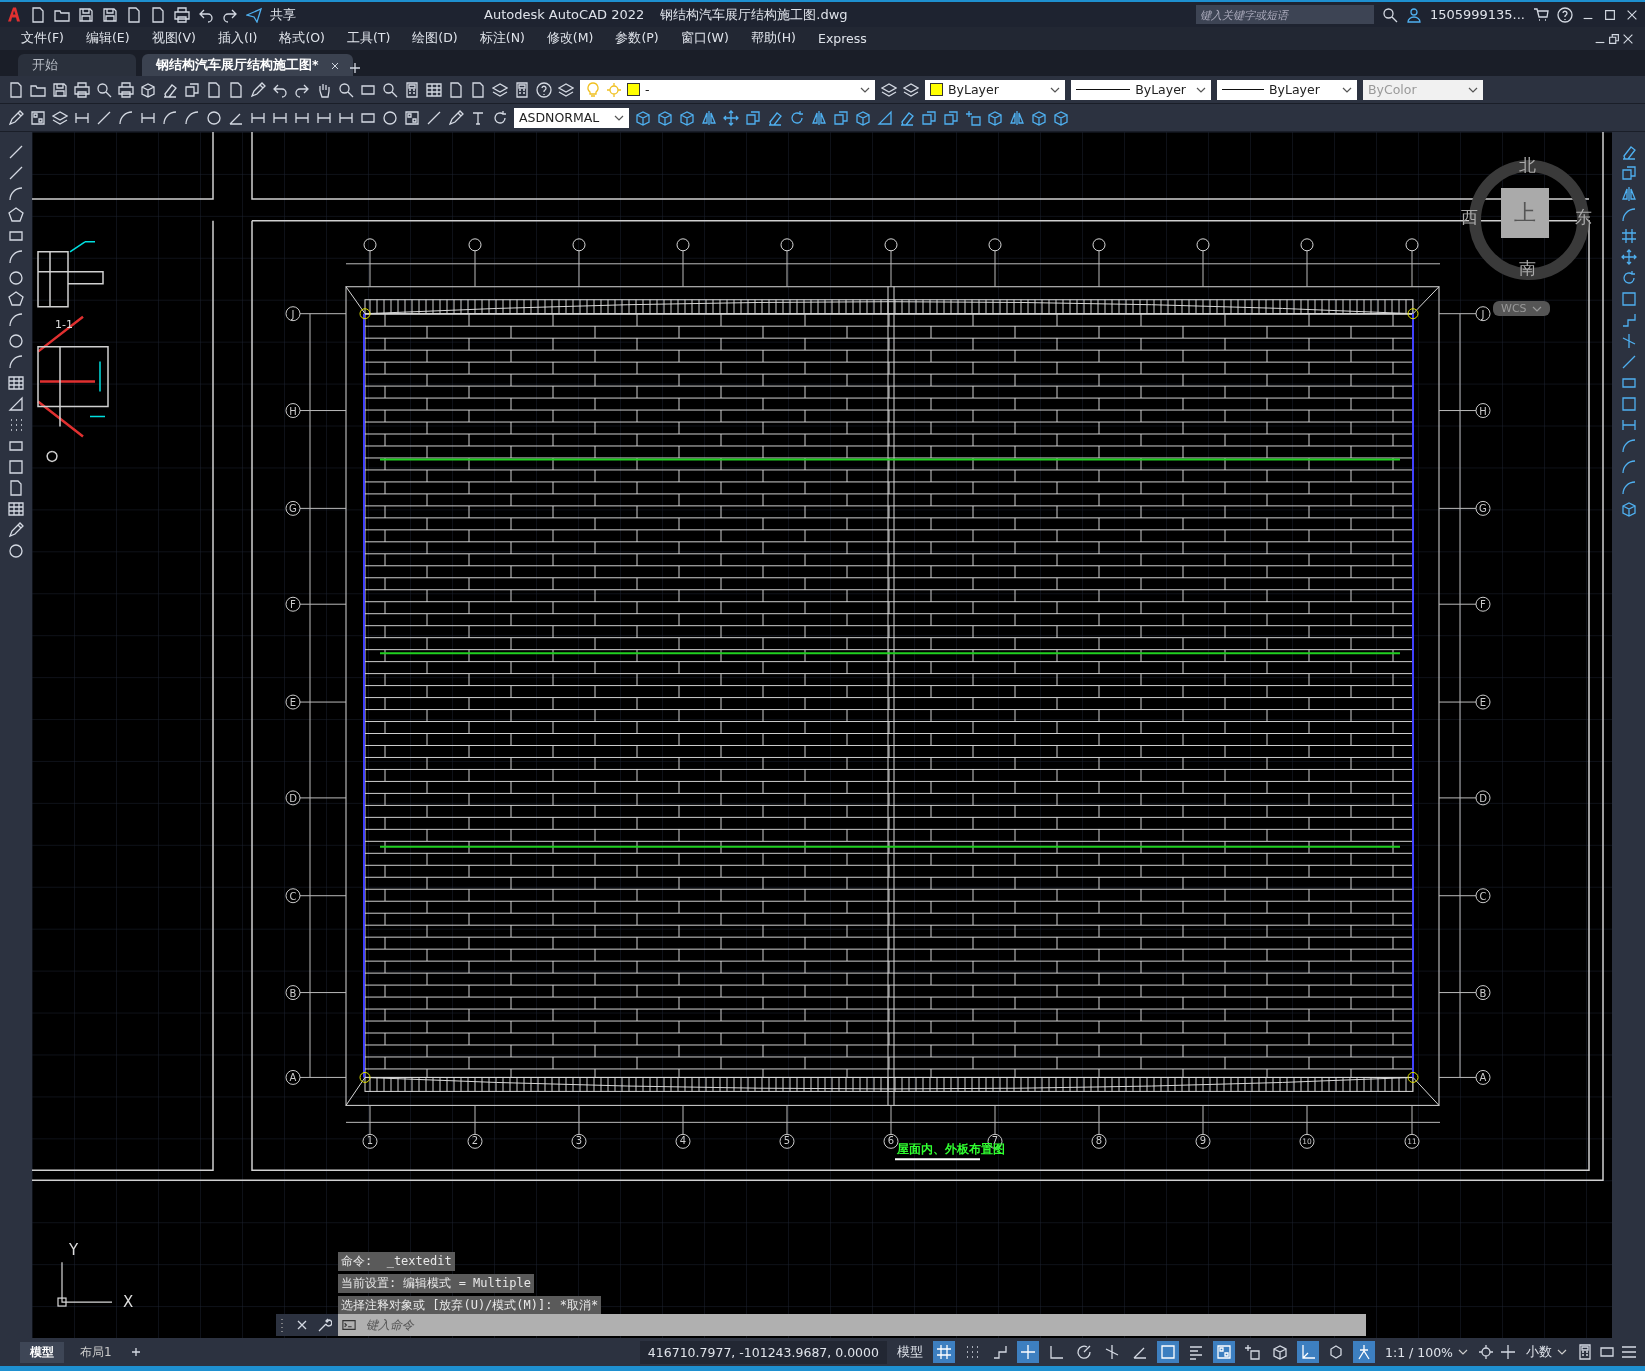  Describe the element at coordinates (96, 1352) in the screenshot. I see `layout-tab: 布局1` at that location.